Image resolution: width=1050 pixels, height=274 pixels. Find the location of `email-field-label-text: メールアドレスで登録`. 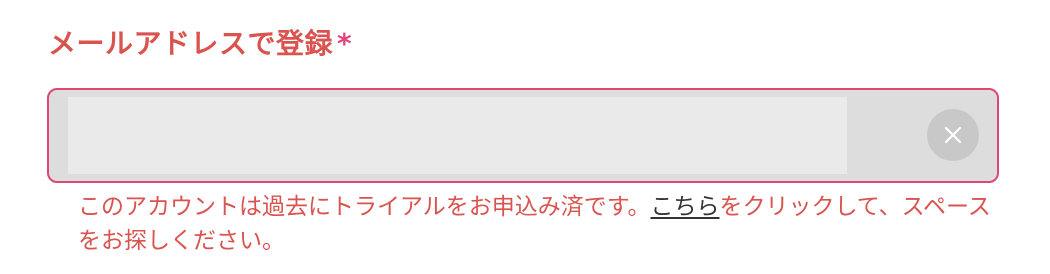

email-field-label-text: メールアドレスで登録 is located at coordinates (191, 43).